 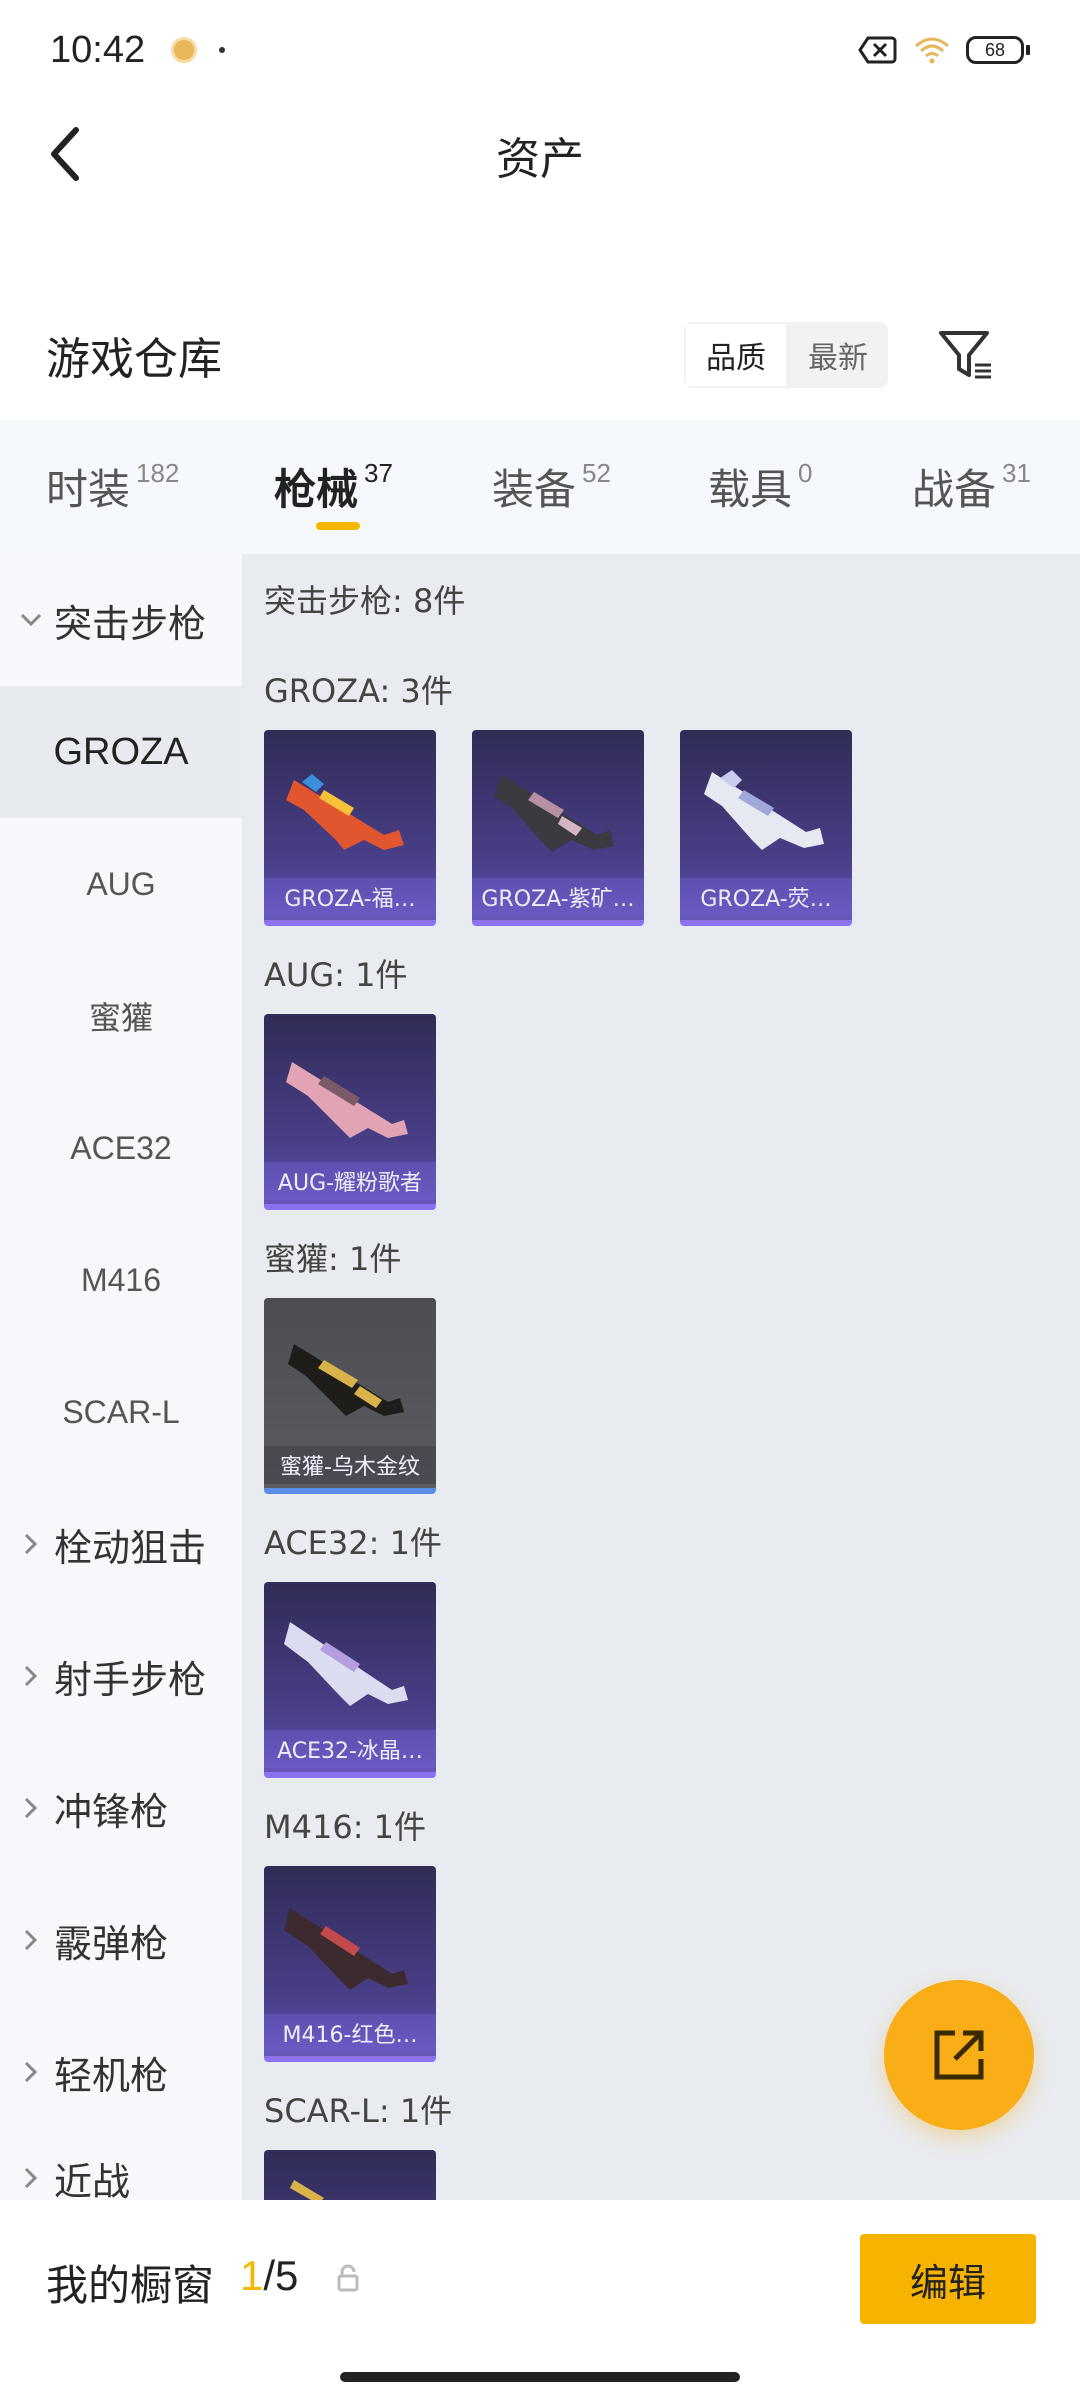 I want to click on tab-count: 31, so click(x=1016, y=473).